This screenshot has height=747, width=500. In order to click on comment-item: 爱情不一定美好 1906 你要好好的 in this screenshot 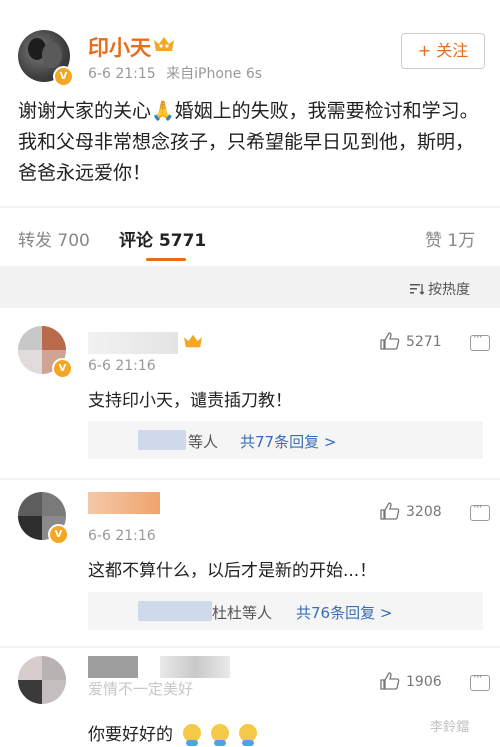, I will do `click(250, 697)`.